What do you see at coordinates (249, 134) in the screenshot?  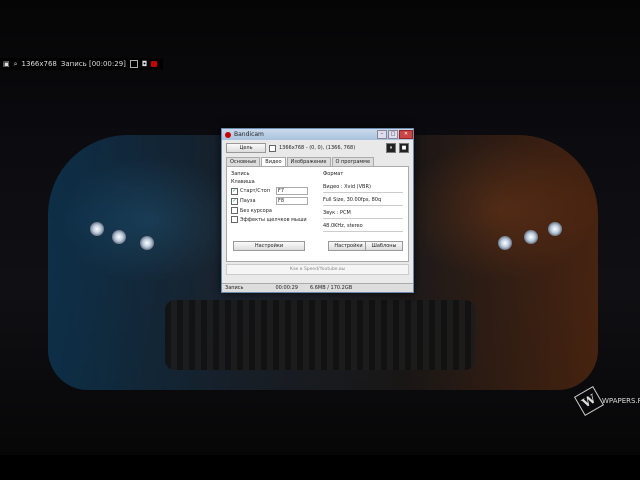 I see `window-title: Bandicam` at bounding box center [249, 134].